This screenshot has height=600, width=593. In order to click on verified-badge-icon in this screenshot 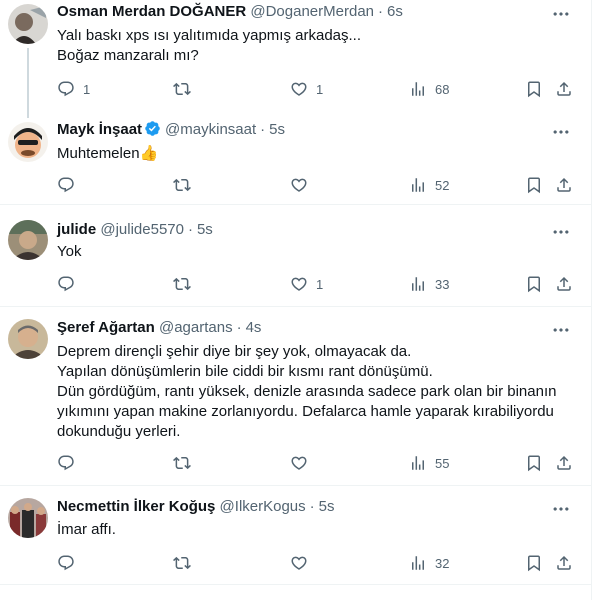, I will do `click(152, 128)`.